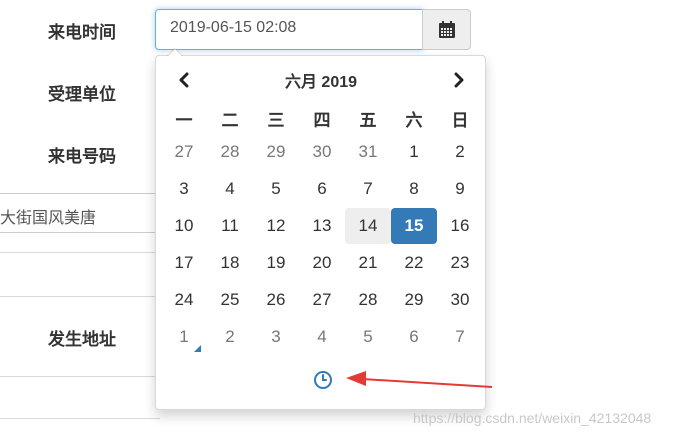 This screenshot has width=689, height=438. I want to click on call-time-label: 来电时间, so click(82, 32).